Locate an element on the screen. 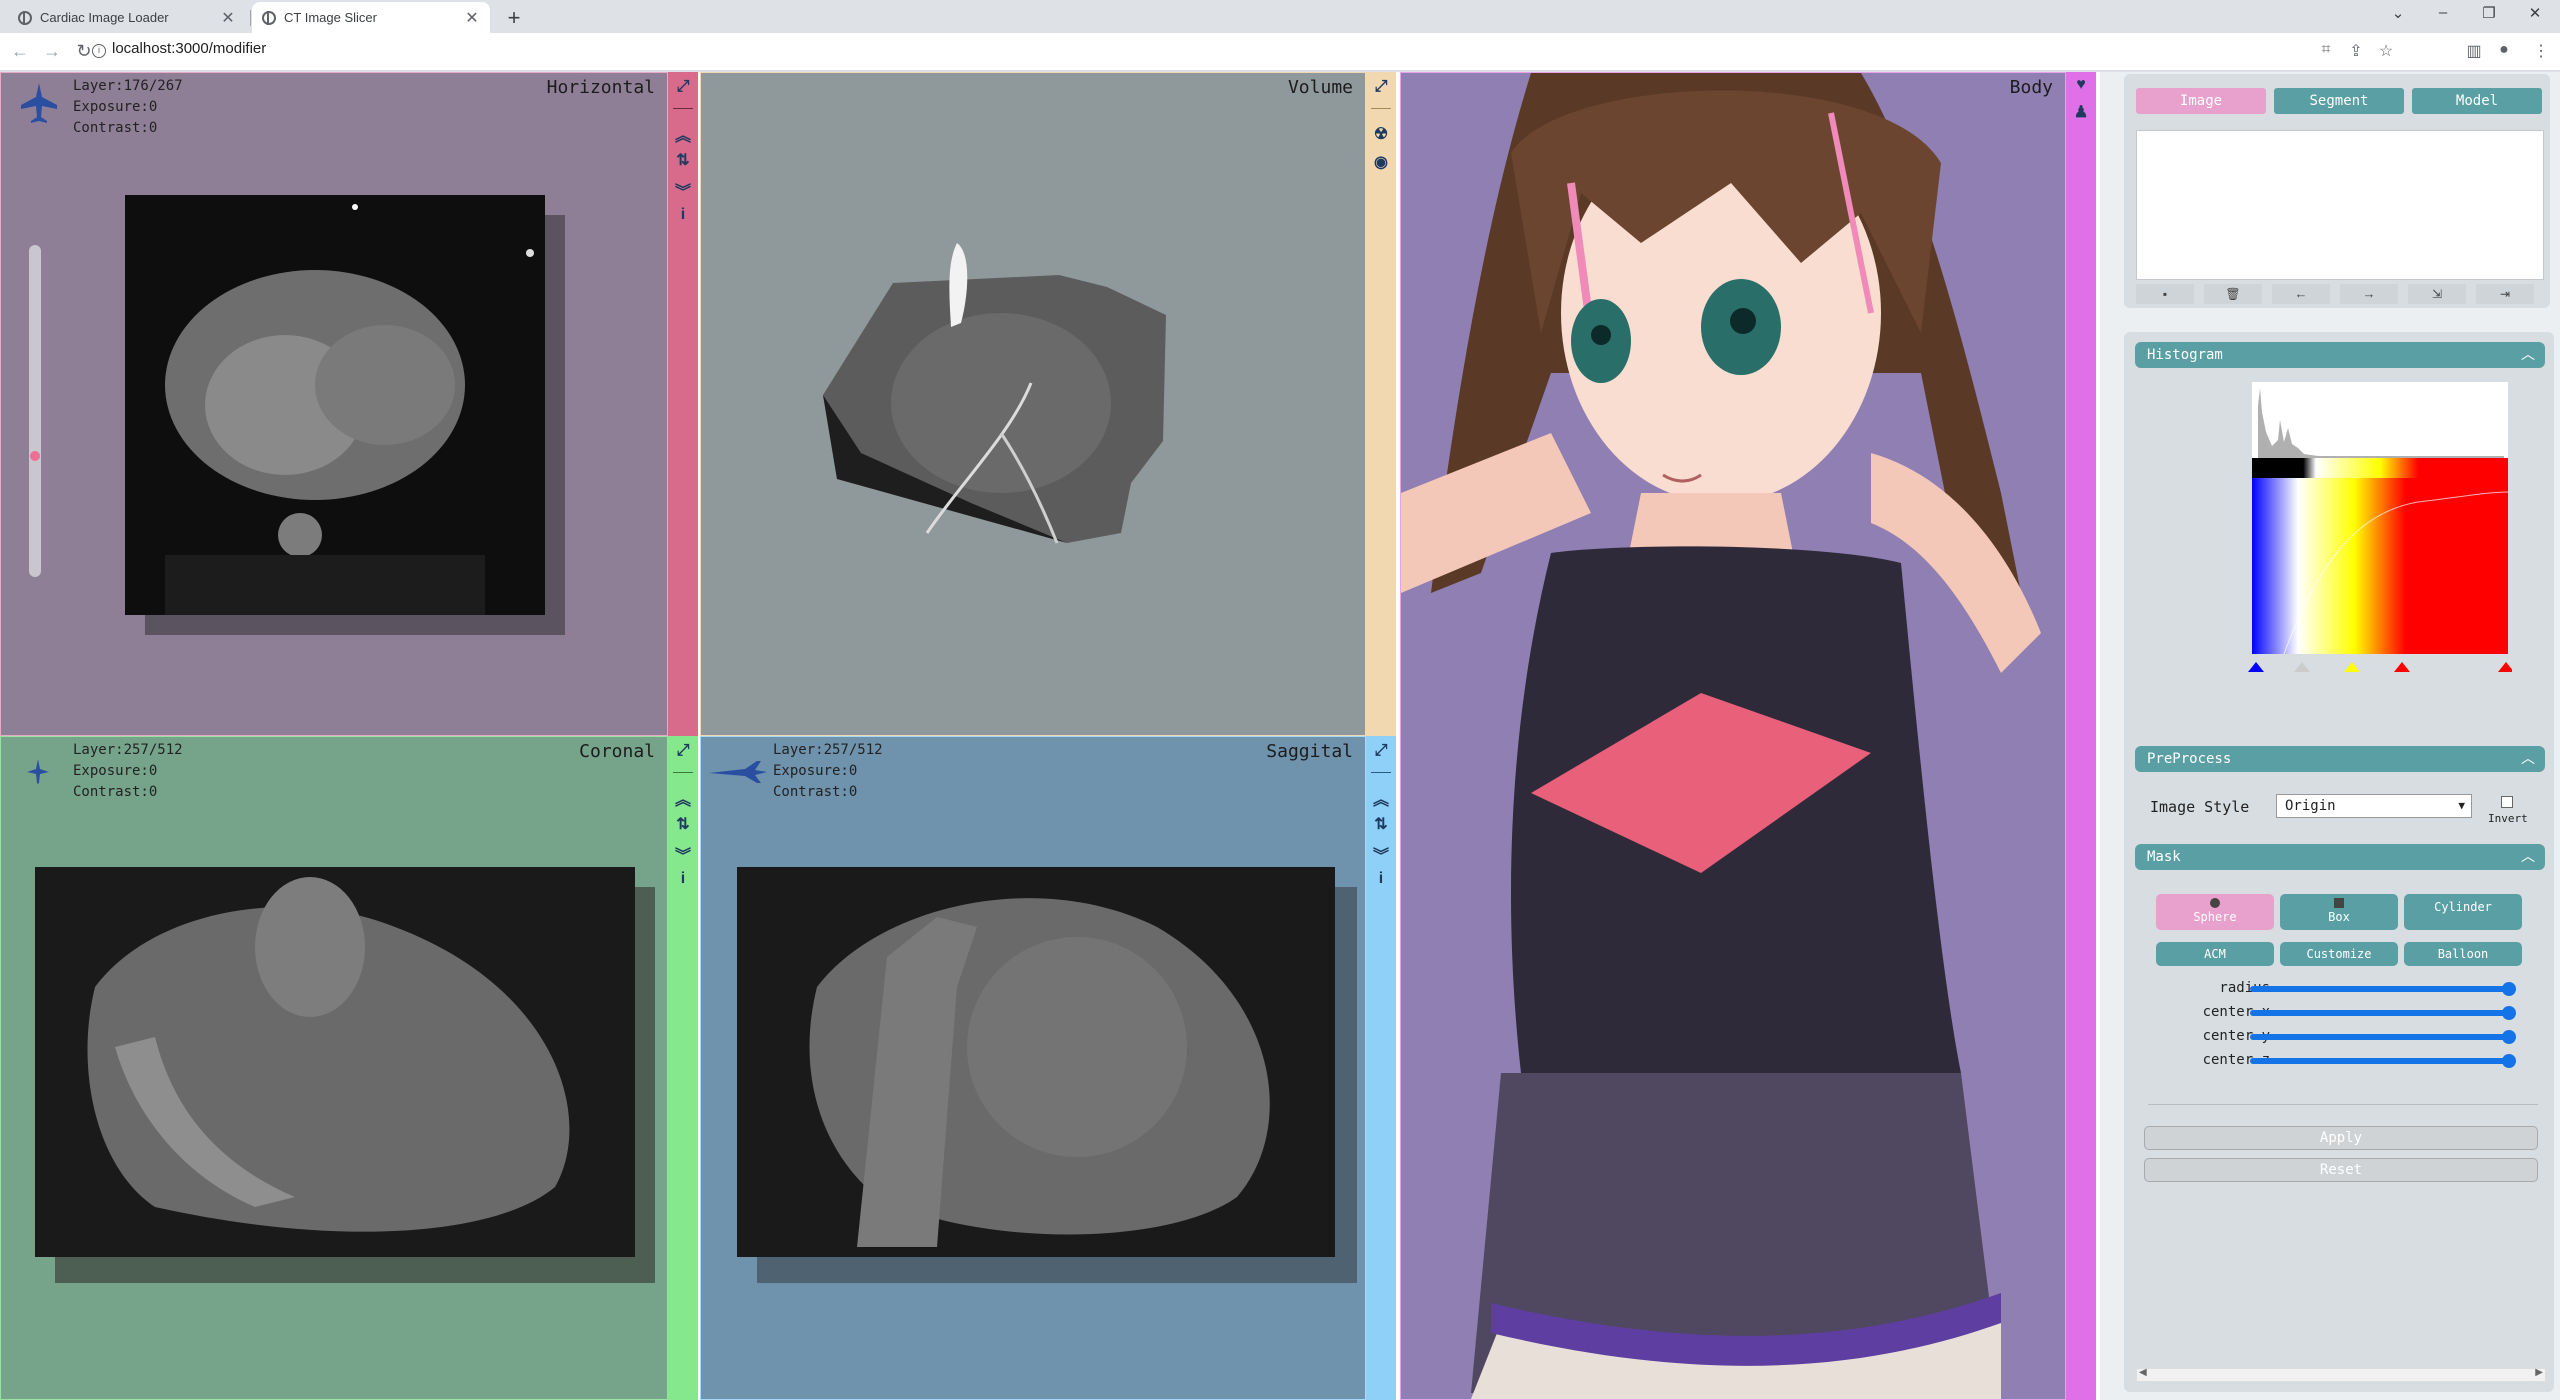 This screenshot has width=2560, height=1400. center-y-slider is located at coordinates (2383, 1037).